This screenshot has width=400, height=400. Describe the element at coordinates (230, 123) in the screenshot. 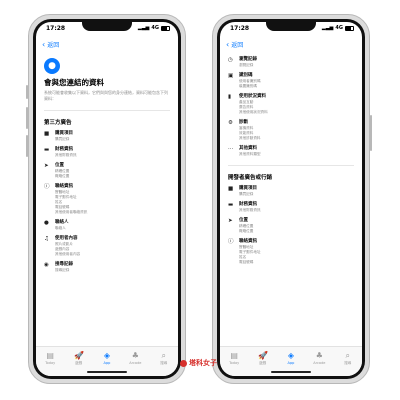

I see `category-icon: ⚙` at that location.